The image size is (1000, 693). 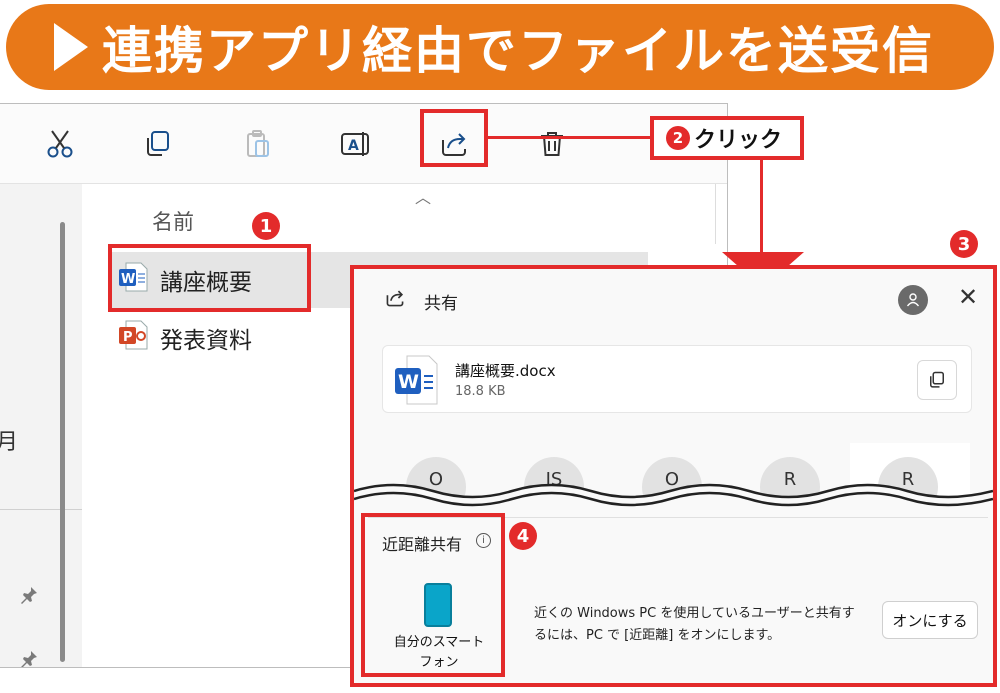 What do you see at coordinates (41, 509) in the screenshot?
I see `nav-divider` at bounding box center [41, 509].